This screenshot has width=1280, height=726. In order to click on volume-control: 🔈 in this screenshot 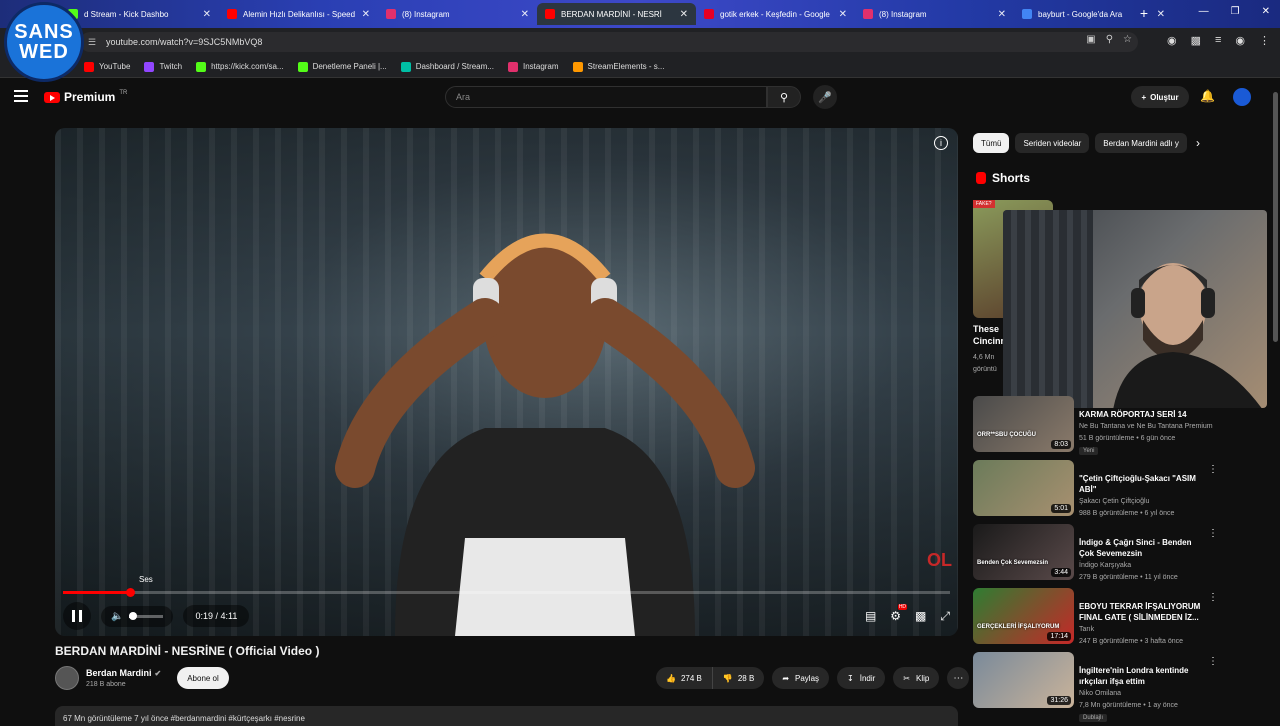, I will do `click(137, 616)`.